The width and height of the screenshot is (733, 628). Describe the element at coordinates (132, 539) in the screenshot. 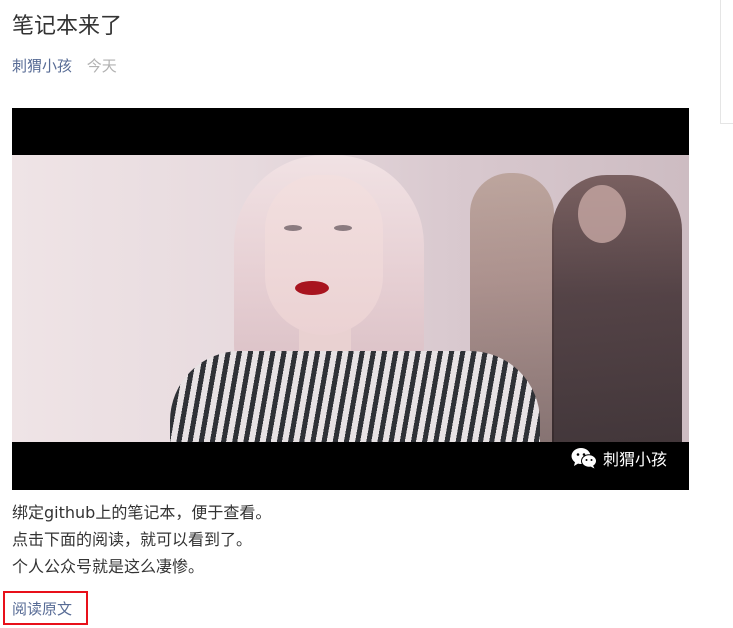

I see `paragraph: 点击下面的阅读，就可以看到了。` at that location.